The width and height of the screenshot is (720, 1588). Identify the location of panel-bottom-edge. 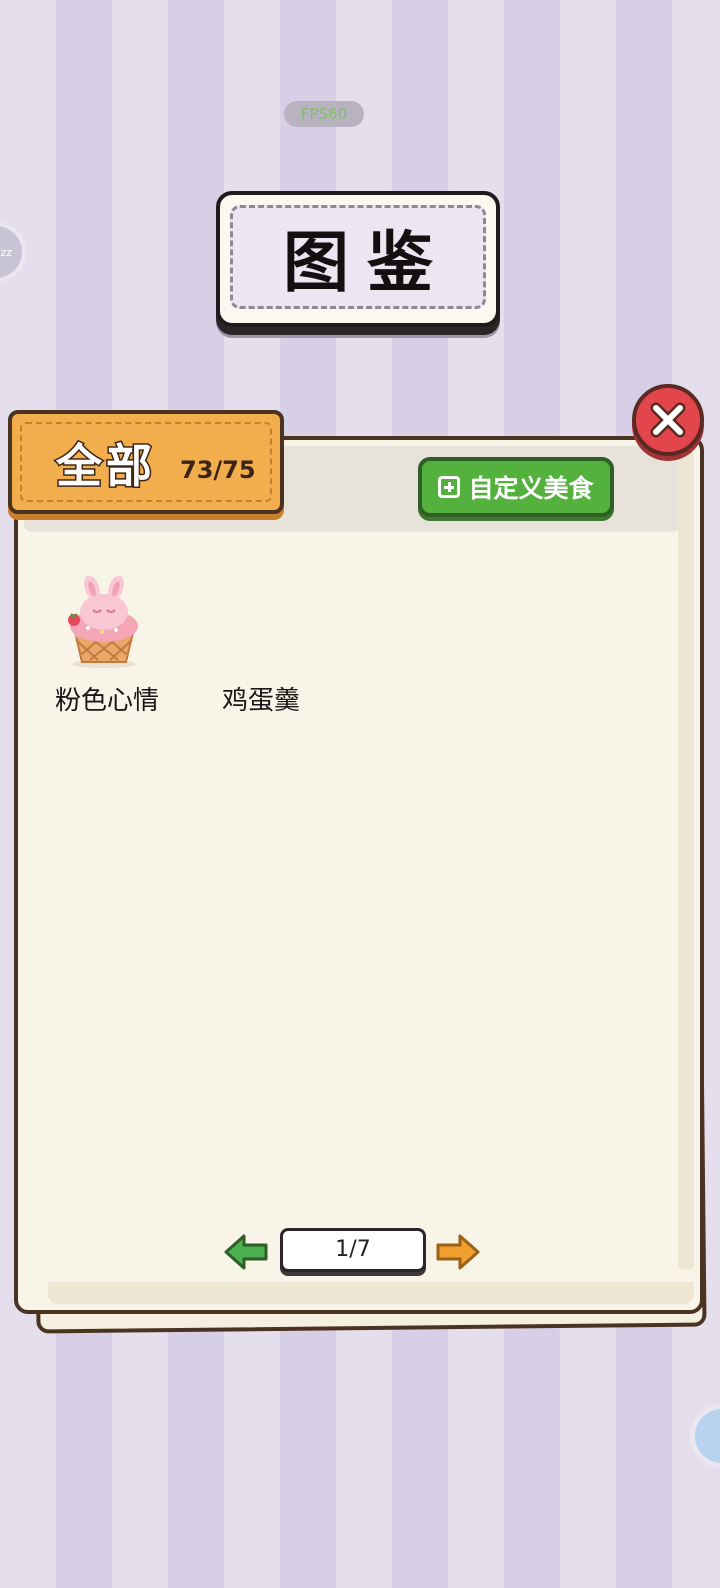
(371, 1293).